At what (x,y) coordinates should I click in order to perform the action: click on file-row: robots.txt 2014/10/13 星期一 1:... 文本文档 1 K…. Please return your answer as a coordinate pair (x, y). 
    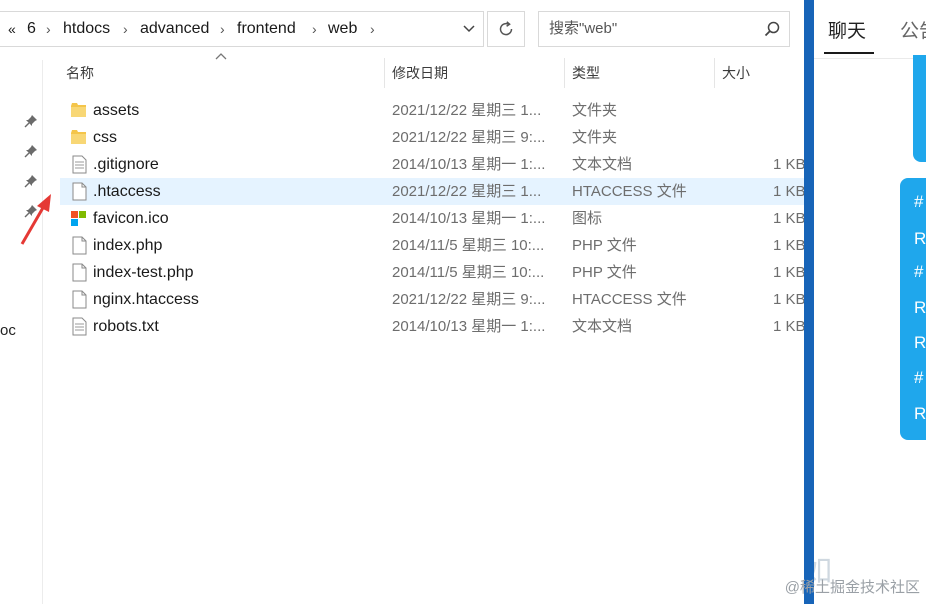
    Looking at the image, I should click on (432, 326).